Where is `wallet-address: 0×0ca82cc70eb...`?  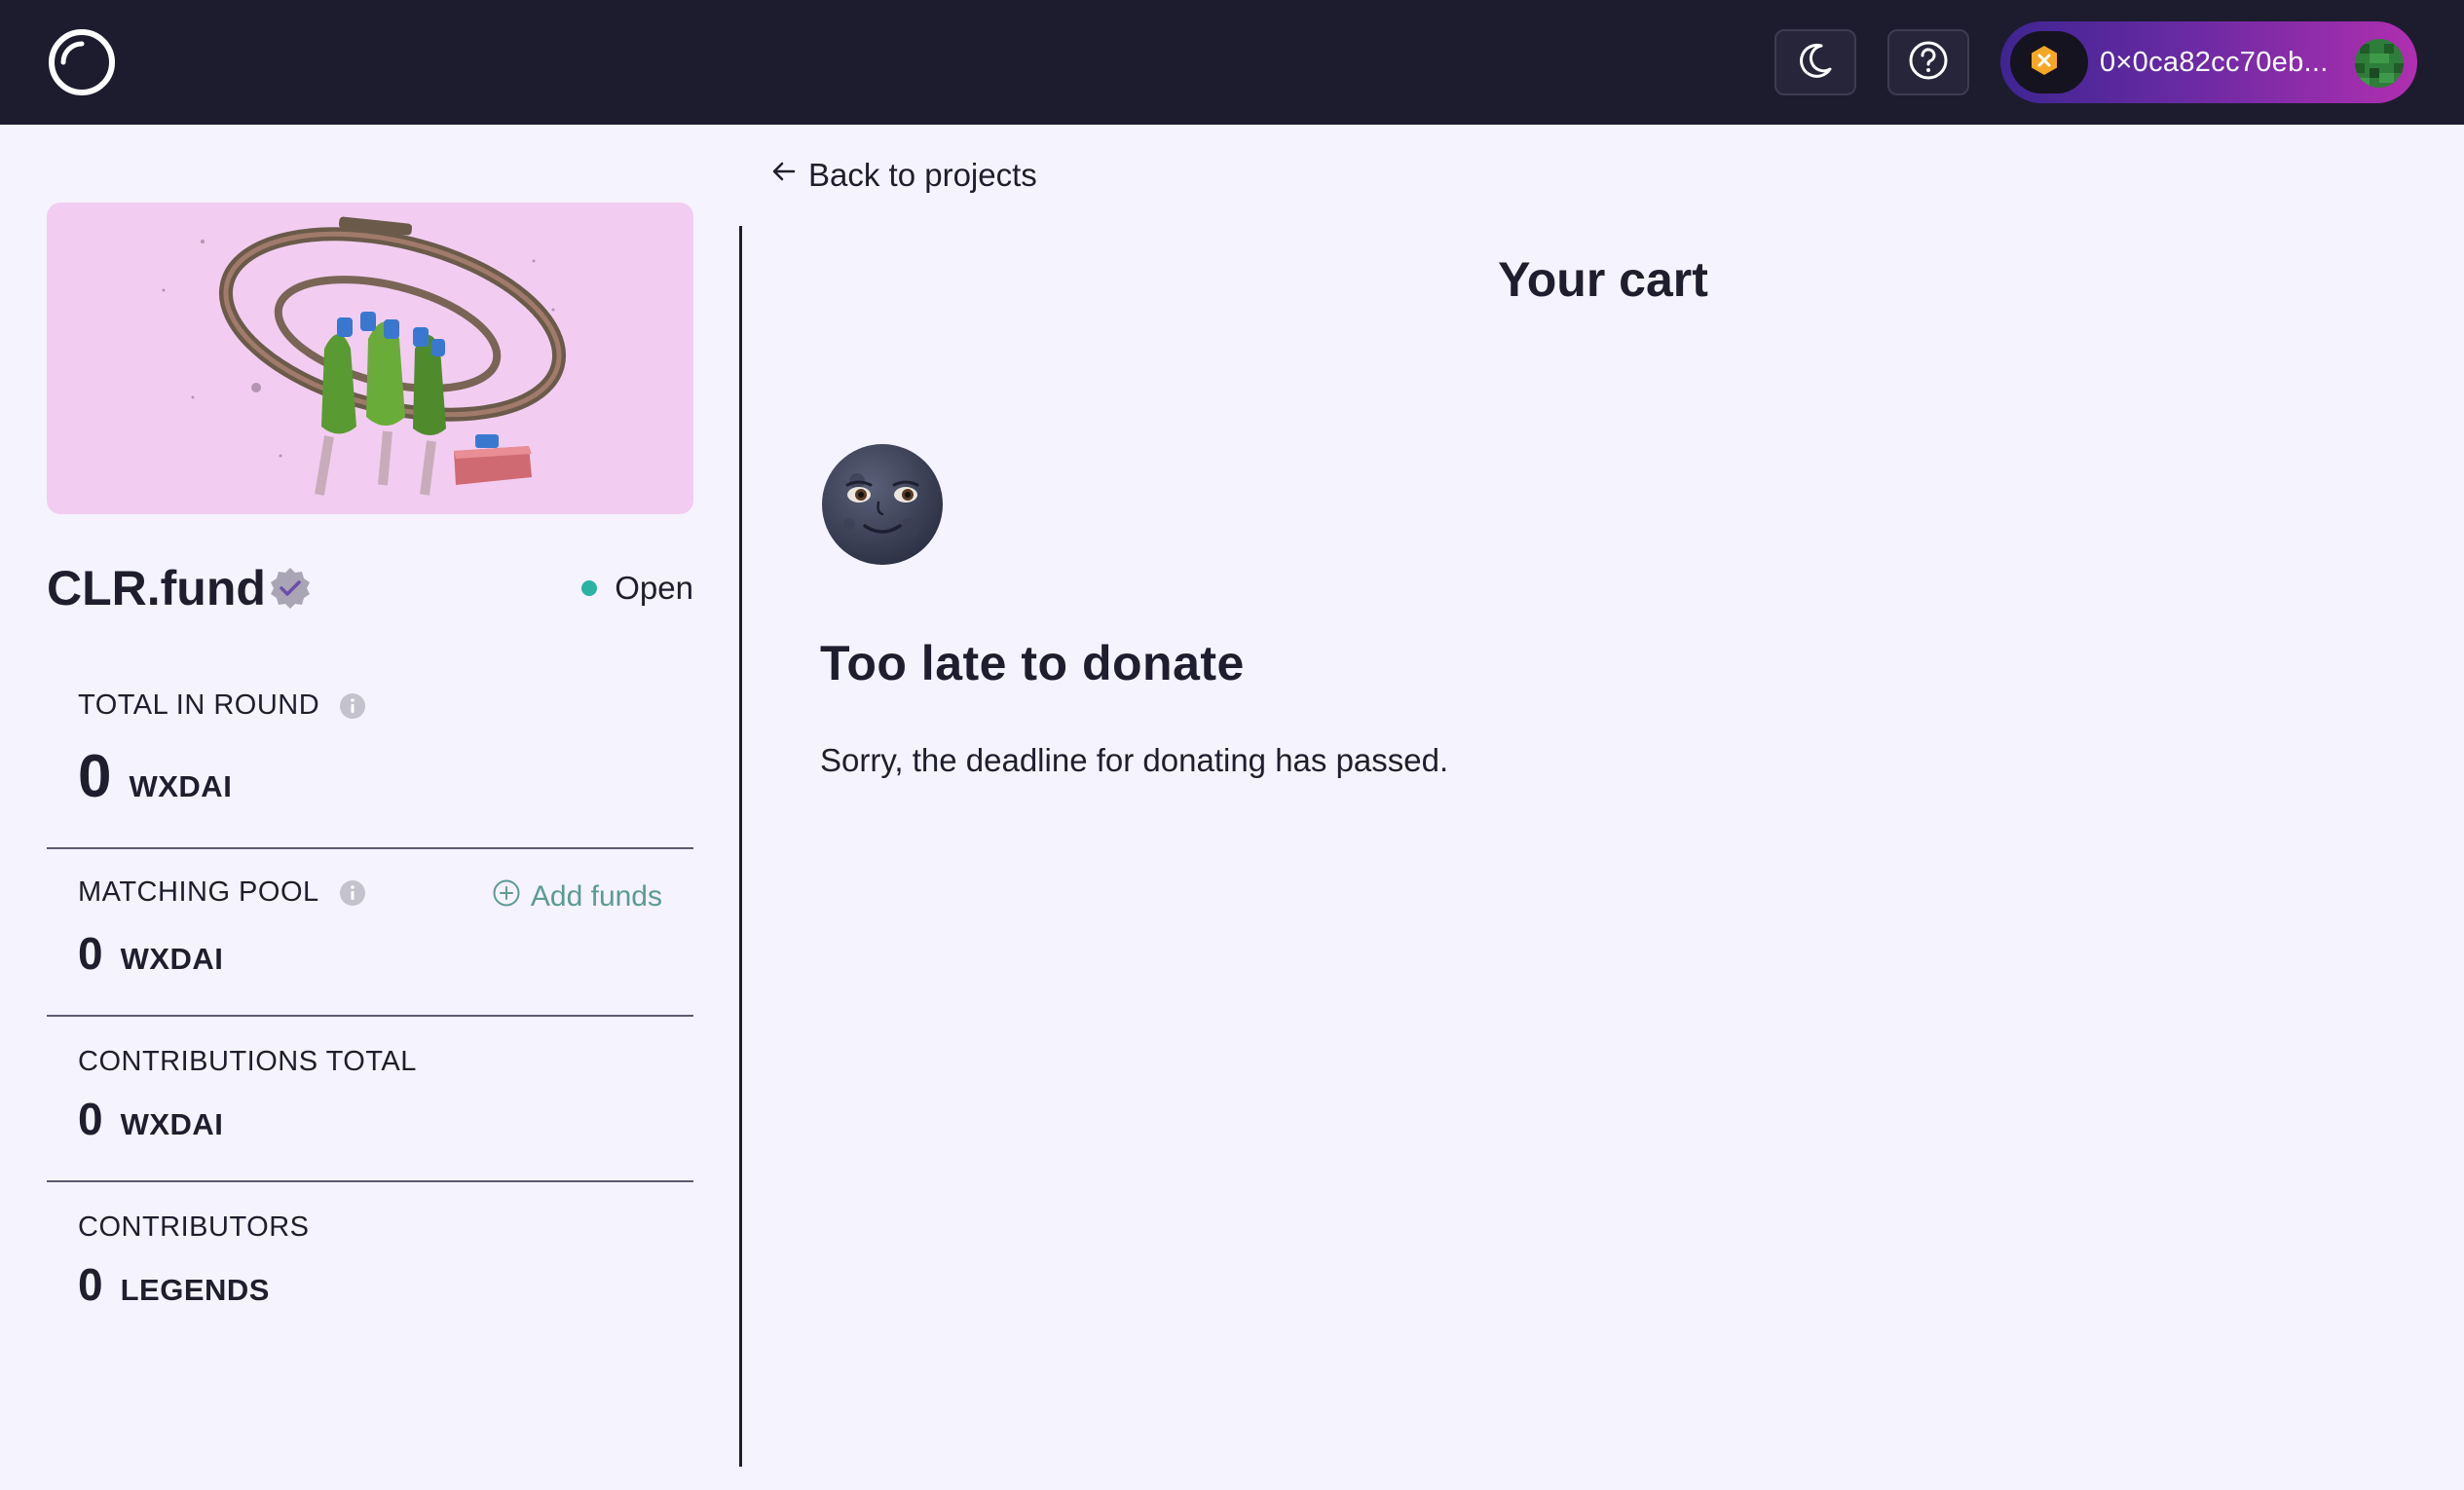 wallet-address: 0×0ca82cc70eb... is located at coordinates (2214, 62).